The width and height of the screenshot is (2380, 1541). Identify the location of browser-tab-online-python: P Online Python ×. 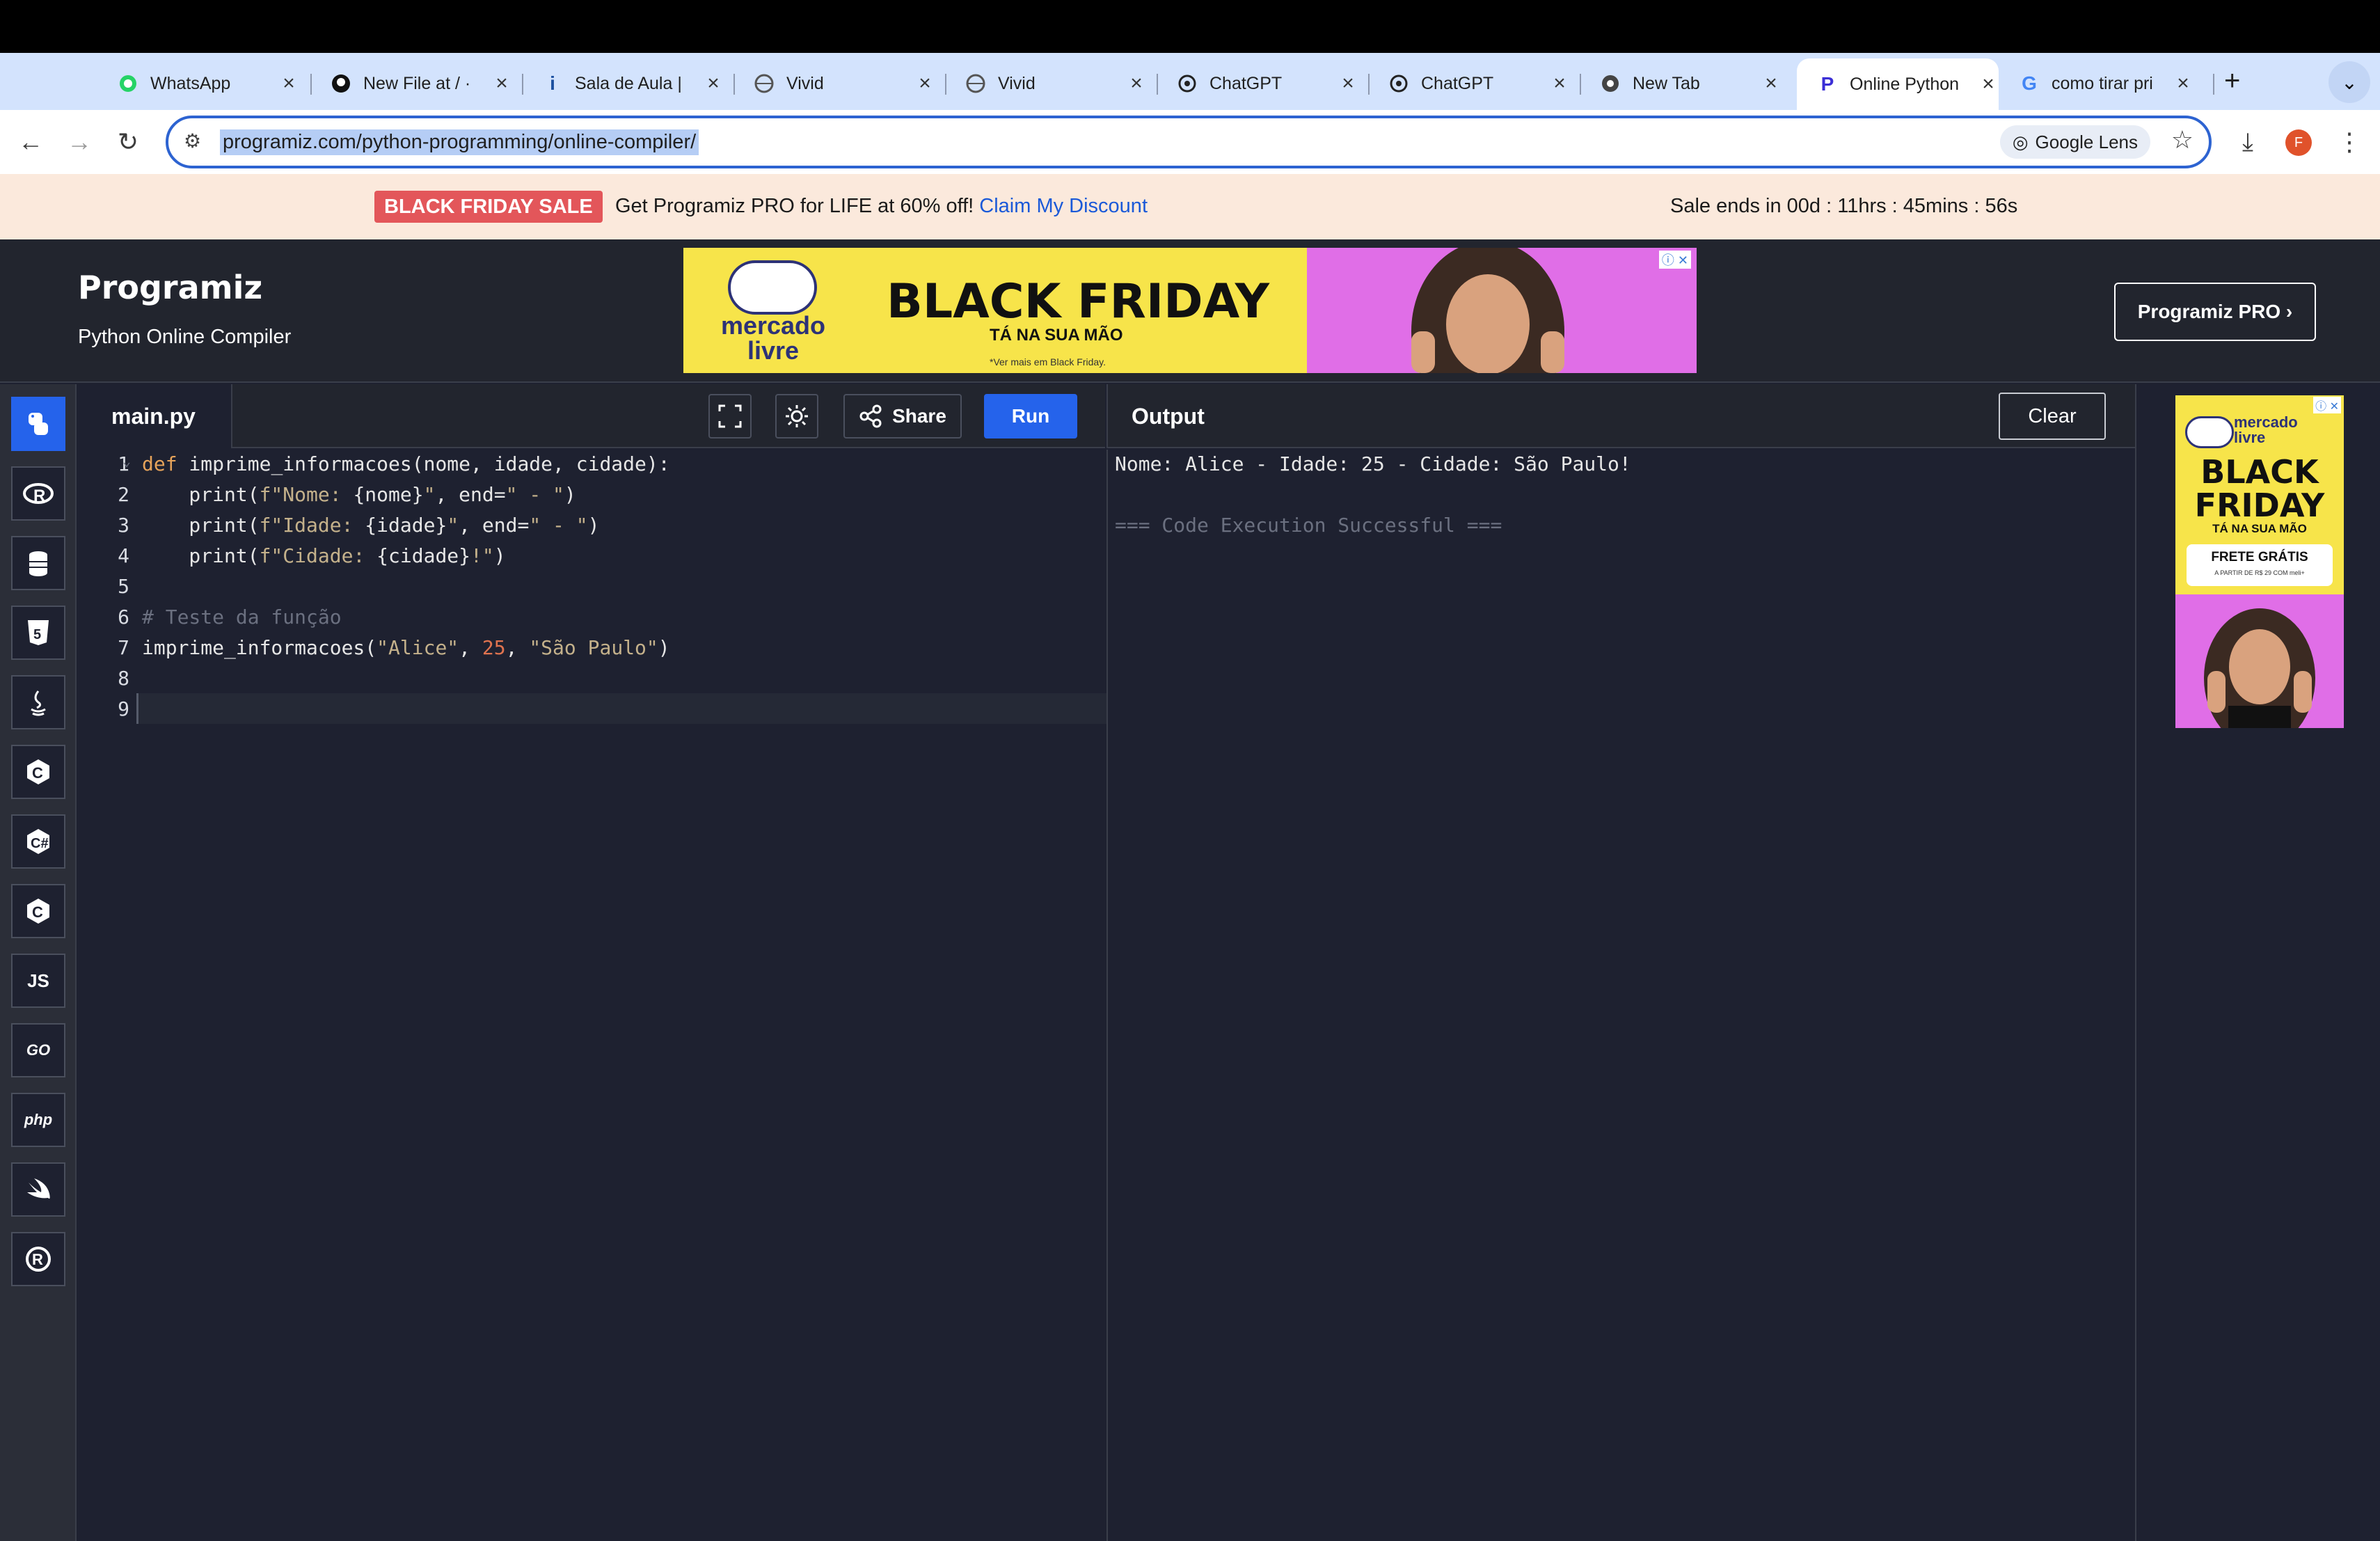
(1898, 84).